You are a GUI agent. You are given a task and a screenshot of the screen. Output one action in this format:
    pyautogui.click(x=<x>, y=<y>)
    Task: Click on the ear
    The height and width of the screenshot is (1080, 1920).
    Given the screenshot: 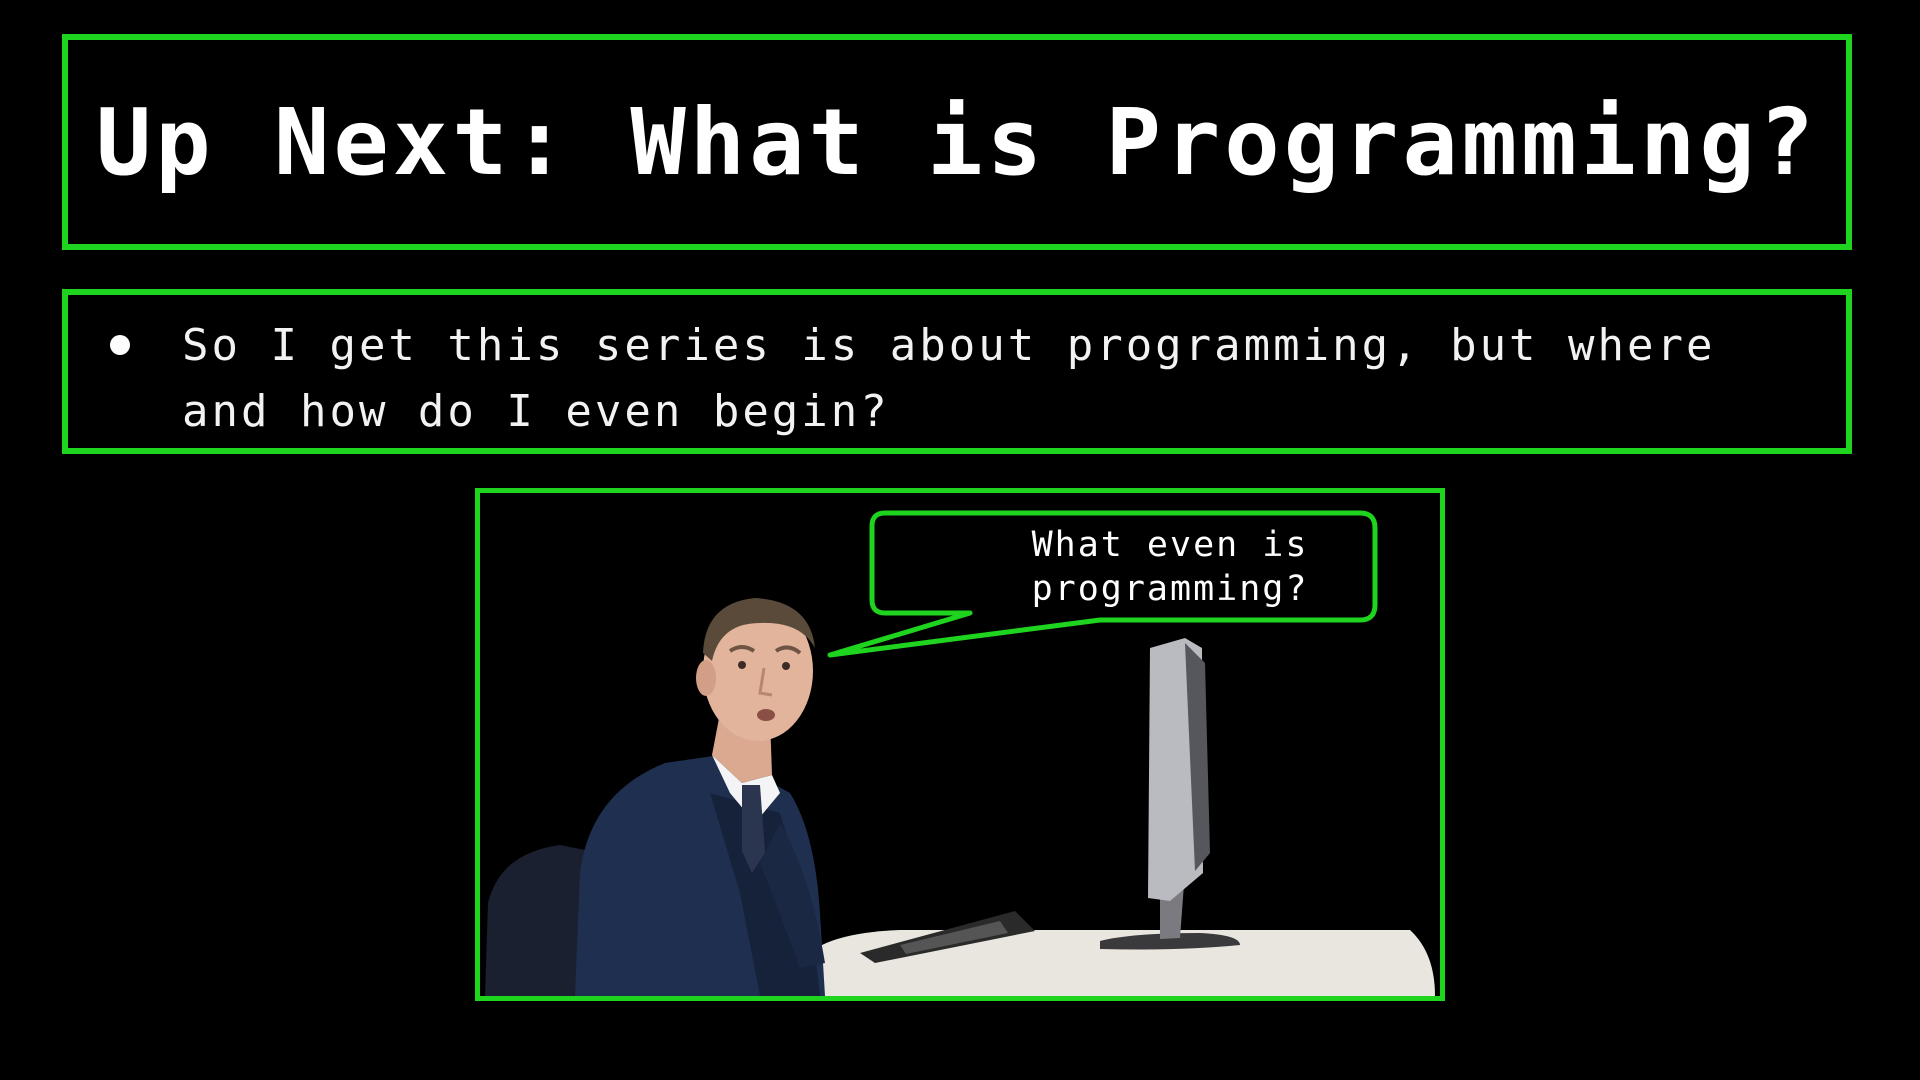 What is the action you would take?
    pyautogui.click(x=706, y=678)
    